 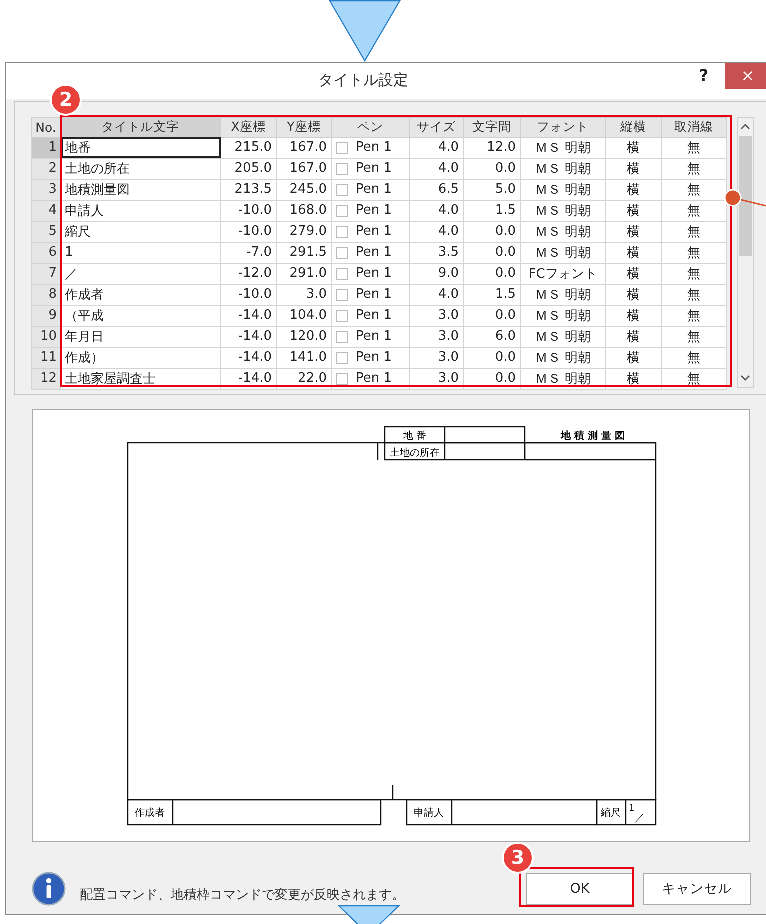 I want to click on table-cell: -12.0, so click(x=248, y=273).